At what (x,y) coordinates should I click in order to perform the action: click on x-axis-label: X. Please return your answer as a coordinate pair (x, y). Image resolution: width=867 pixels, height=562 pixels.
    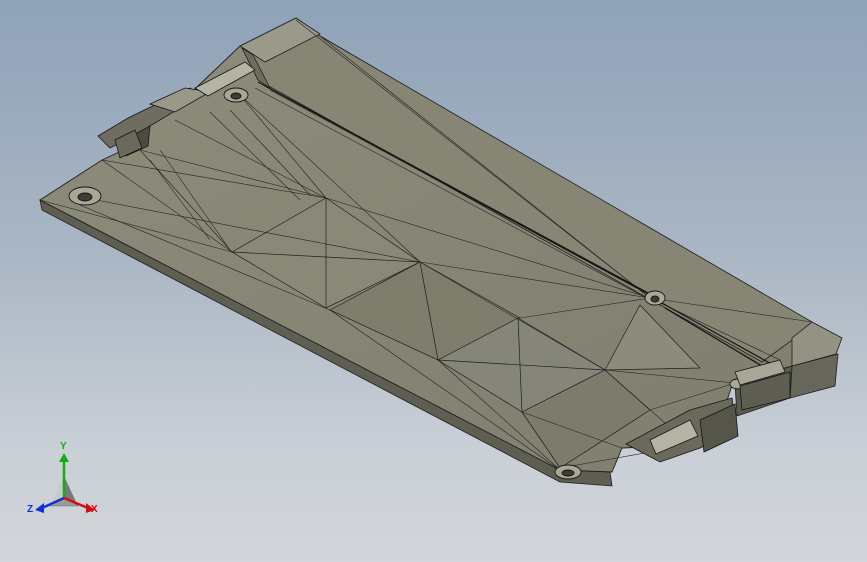
    Looking at the image, I should click on (94, 509).